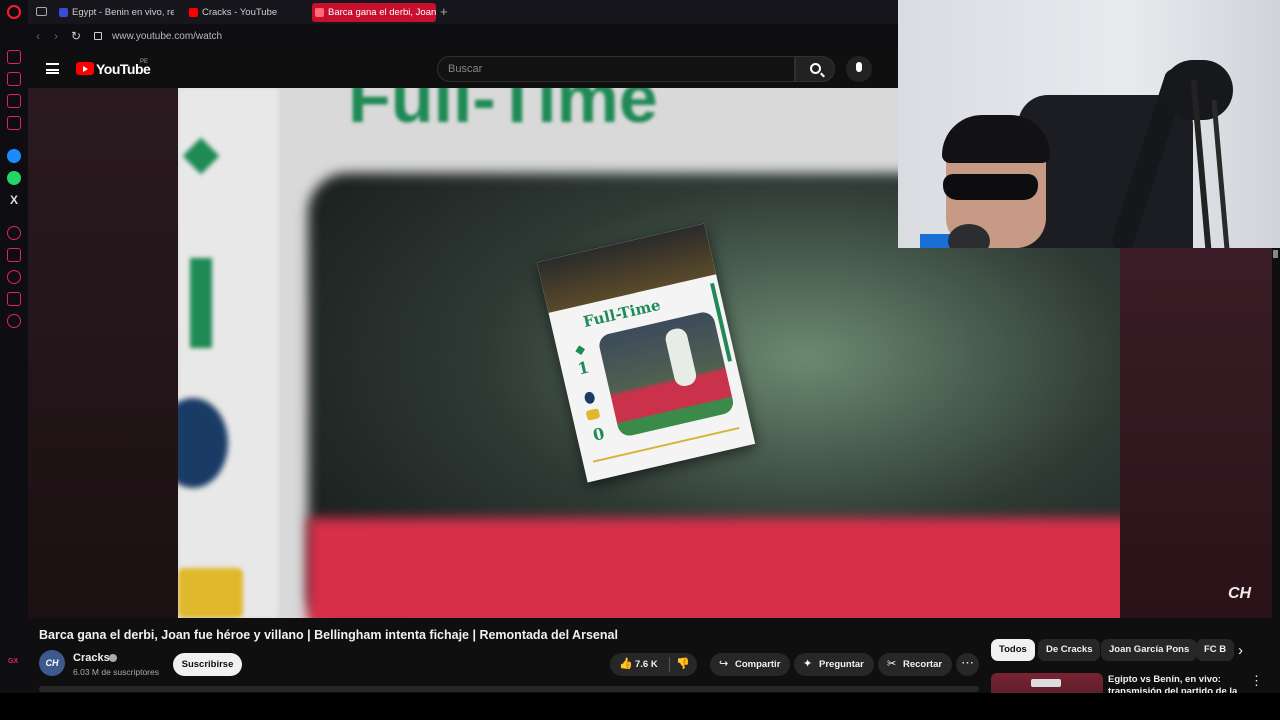  Describe the element at coordinates (808, 664) in the screenshot. I see `sparkle-icon: ✦` at that location.